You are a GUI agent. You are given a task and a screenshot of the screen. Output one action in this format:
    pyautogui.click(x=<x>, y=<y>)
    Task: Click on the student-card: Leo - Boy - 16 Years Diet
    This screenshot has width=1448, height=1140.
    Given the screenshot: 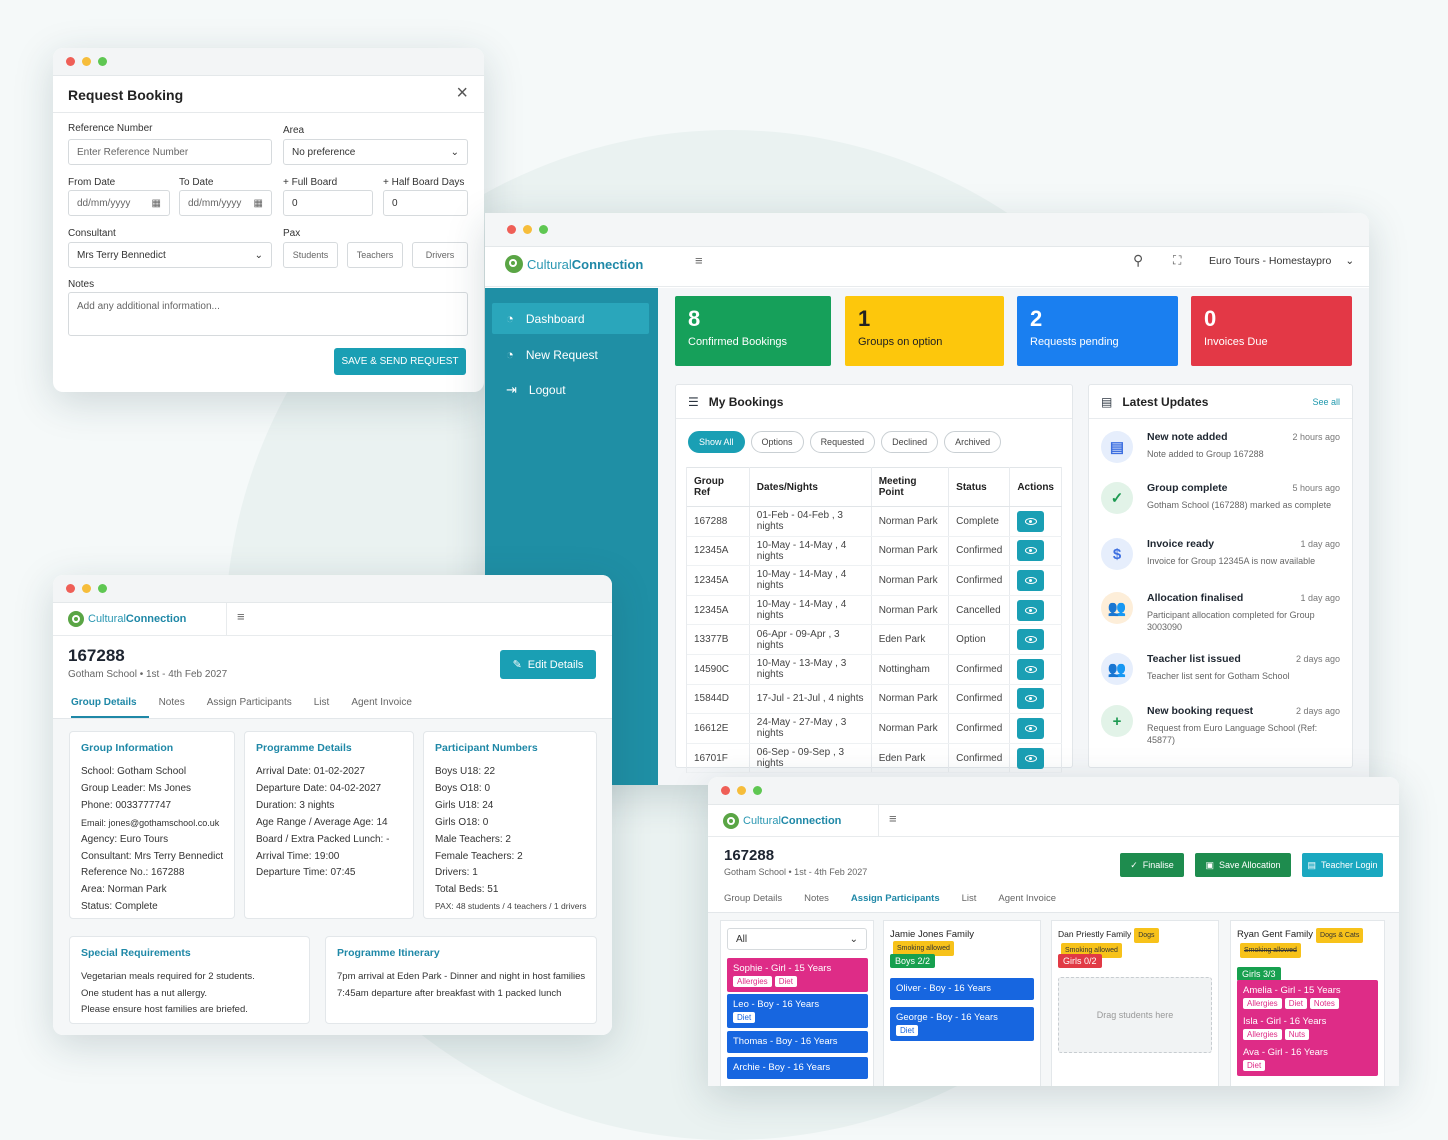 What is the action you would take?
    pyautogui.click(x=797, y=1011)
    